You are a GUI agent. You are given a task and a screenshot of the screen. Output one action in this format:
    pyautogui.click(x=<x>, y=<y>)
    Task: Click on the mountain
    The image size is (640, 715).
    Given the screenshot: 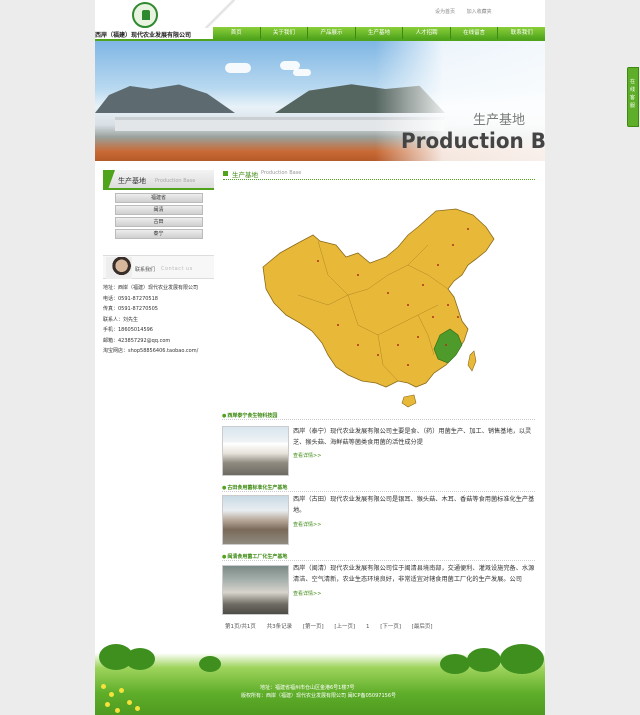 What is the action you would take?
    pyautogui.click(x=165, y=98)
    